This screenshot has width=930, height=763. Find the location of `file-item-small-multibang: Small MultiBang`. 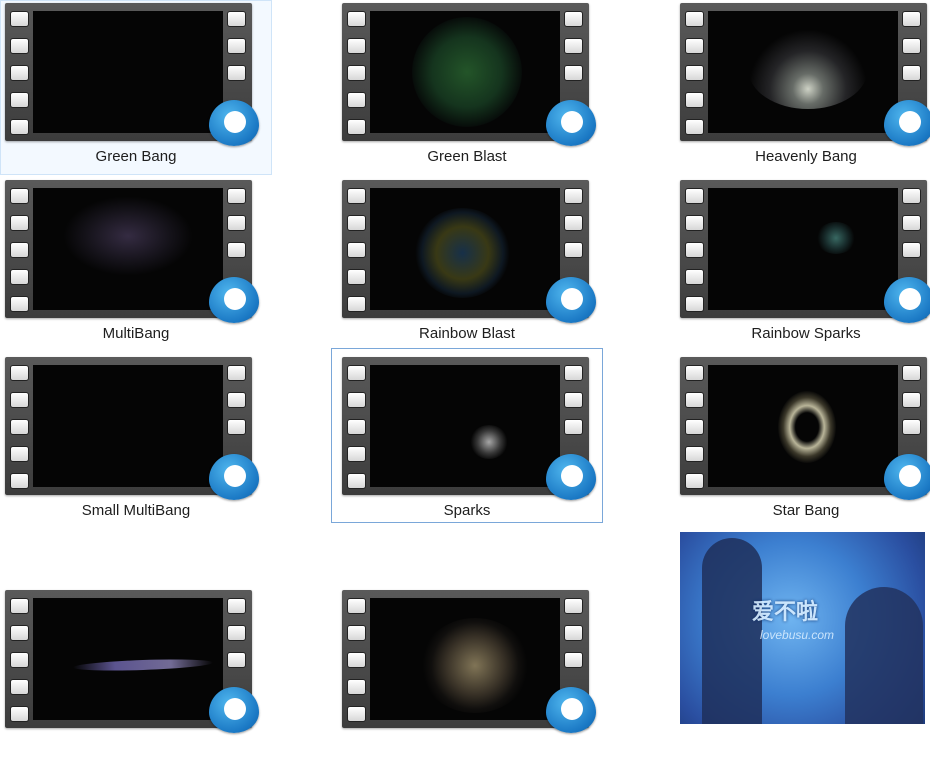

file-item-small-multibang: Small MultiBang is located at coordinates (136, 441).